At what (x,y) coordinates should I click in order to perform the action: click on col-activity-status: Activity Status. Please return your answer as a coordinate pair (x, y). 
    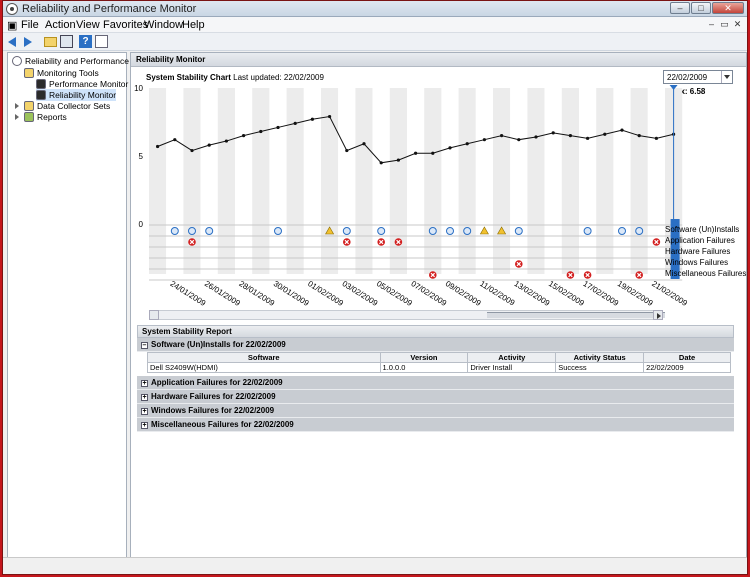
    Looking at the image, I should click on (600, 357).